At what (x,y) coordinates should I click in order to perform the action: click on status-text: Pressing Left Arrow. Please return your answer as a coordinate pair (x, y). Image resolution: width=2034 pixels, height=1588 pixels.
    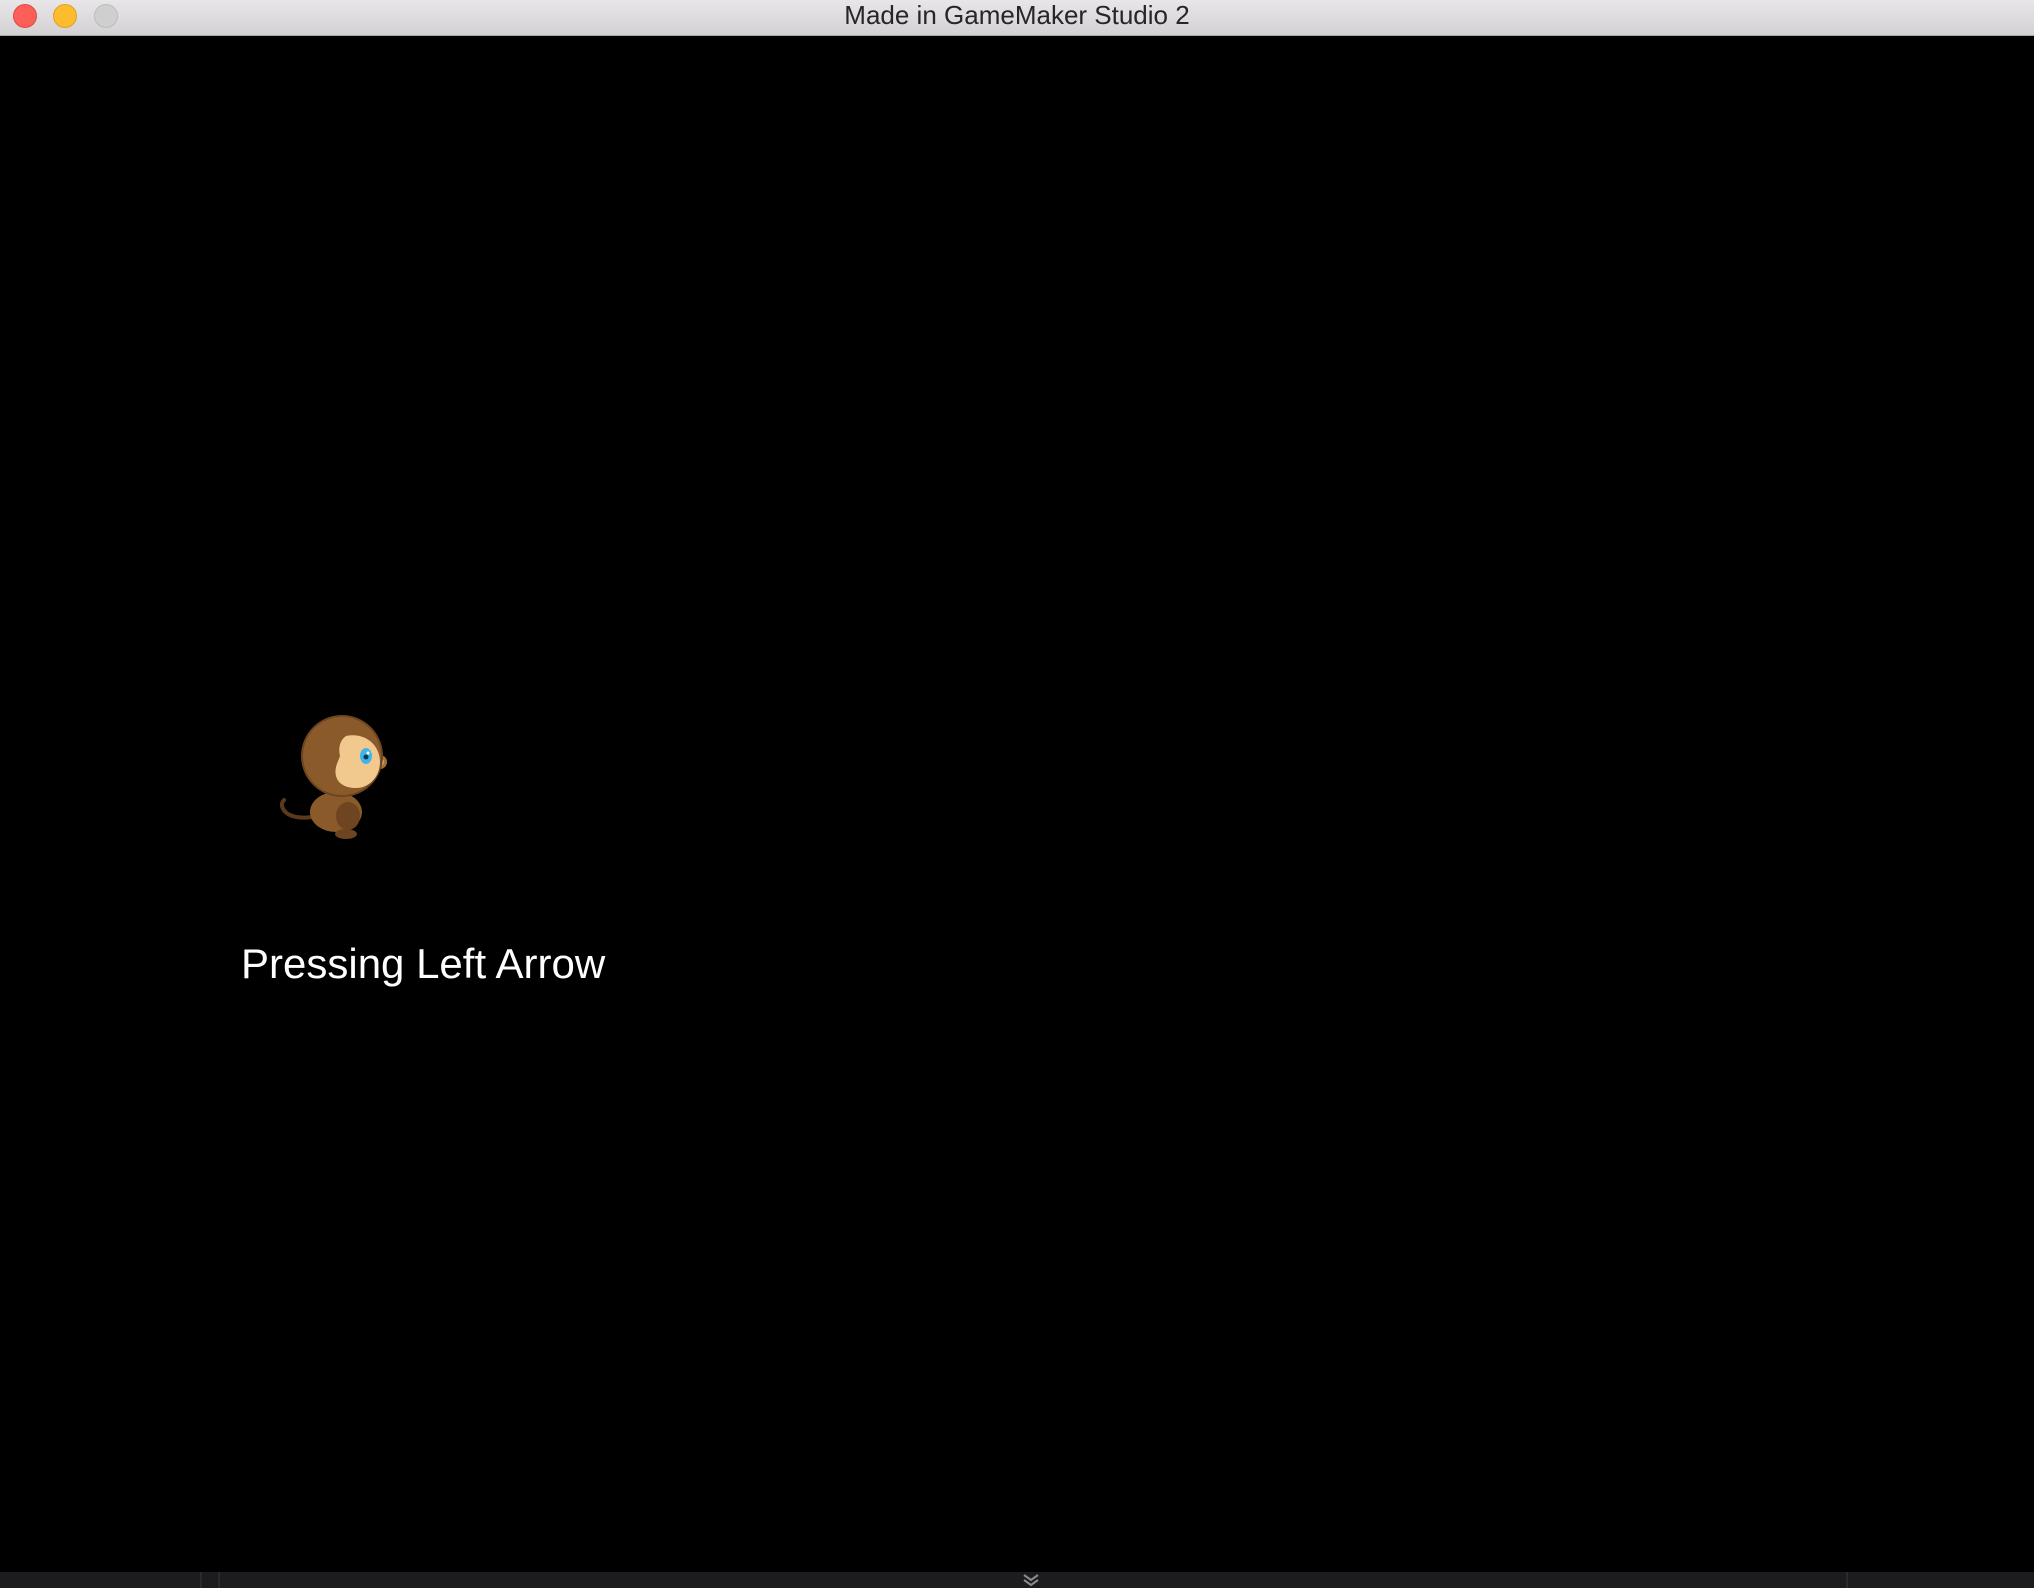
    Looking at the image, I should click on (423, 963).